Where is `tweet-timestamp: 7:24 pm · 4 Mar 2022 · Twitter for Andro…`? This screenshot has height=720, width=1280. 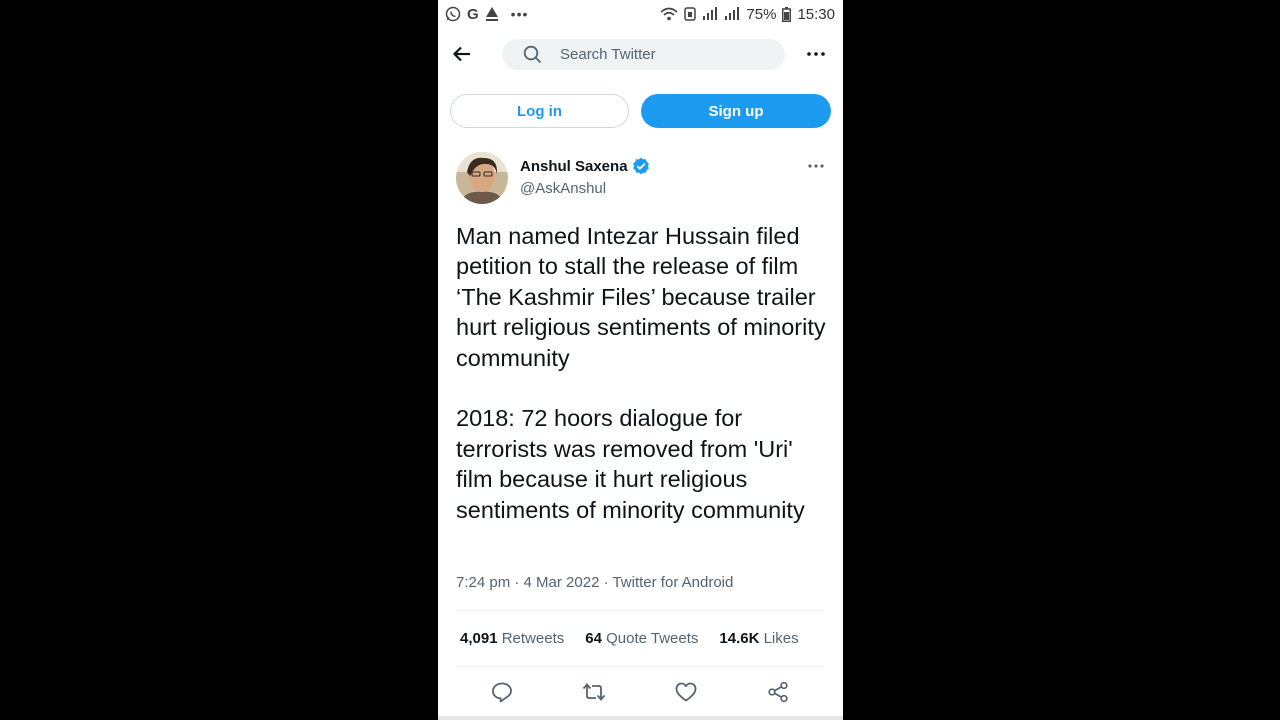 tweet-timestamp: 7:24 pm · 4 Mar 2022 · Twitter for Andro… is located at coordinates (594, 582).